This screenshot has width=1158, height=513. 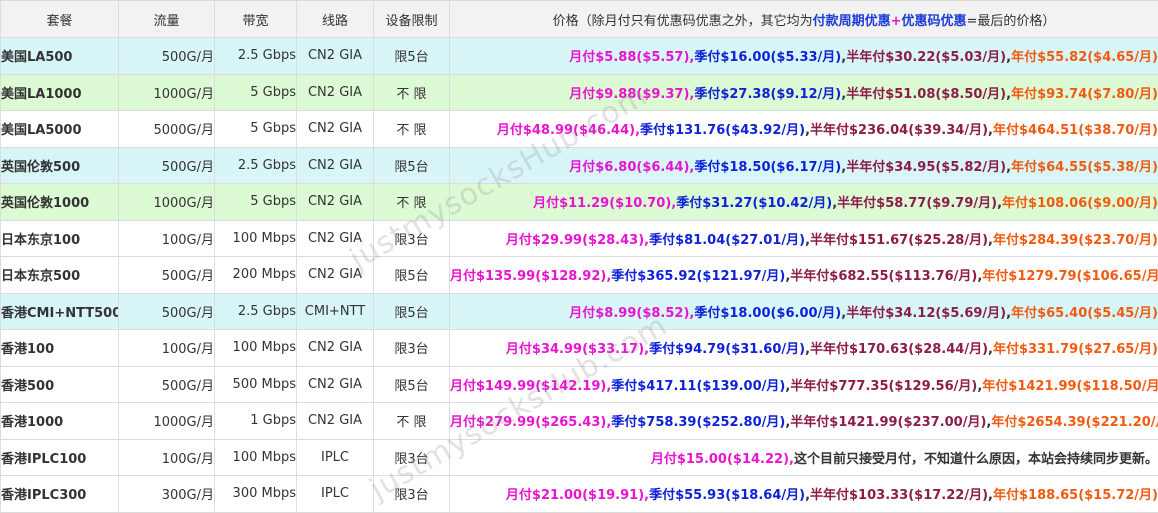 I want to click on price-monthly-discounted: $265.43, so click(x=570, y=422).